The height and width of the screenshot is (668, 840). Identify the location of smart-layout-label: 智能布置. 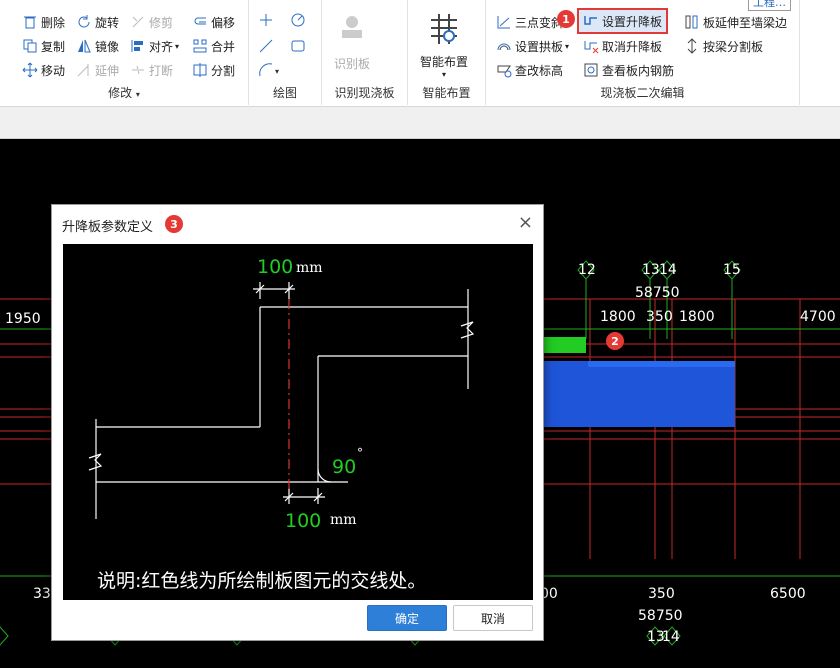
(443, 62).